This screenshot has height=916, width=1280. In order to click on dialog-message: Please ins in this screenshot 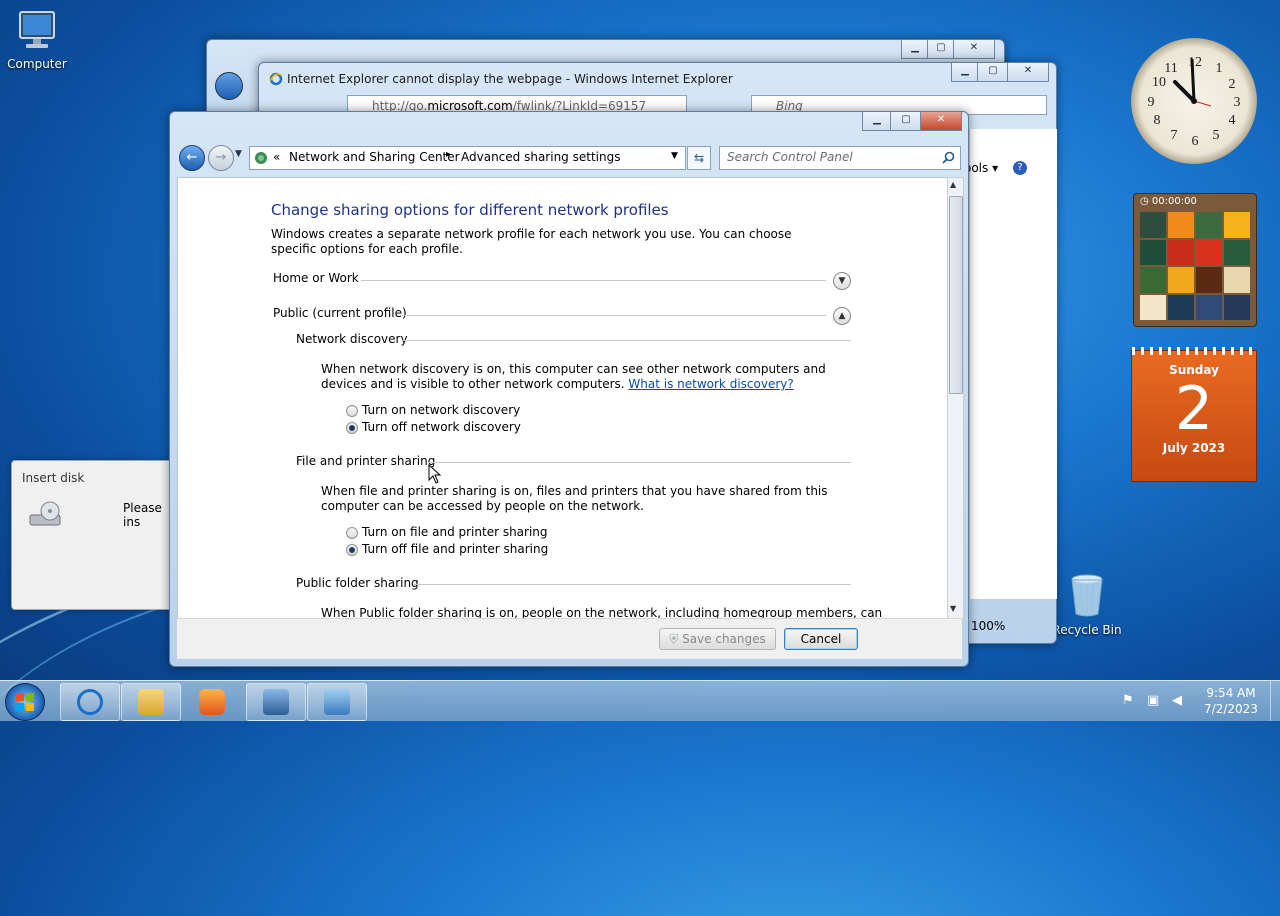, I will do `click(142, 515)`.